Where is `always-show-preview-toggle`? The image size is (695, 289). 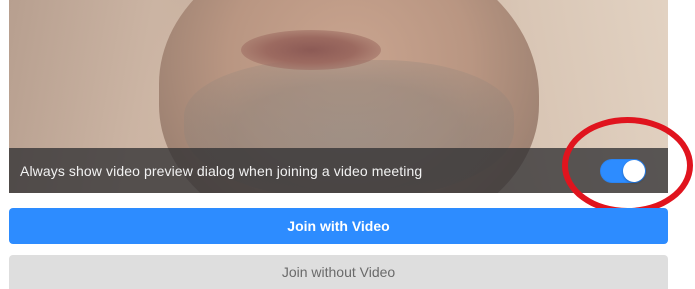 always-show-preview-toggle is located at coordinates (623, 170).